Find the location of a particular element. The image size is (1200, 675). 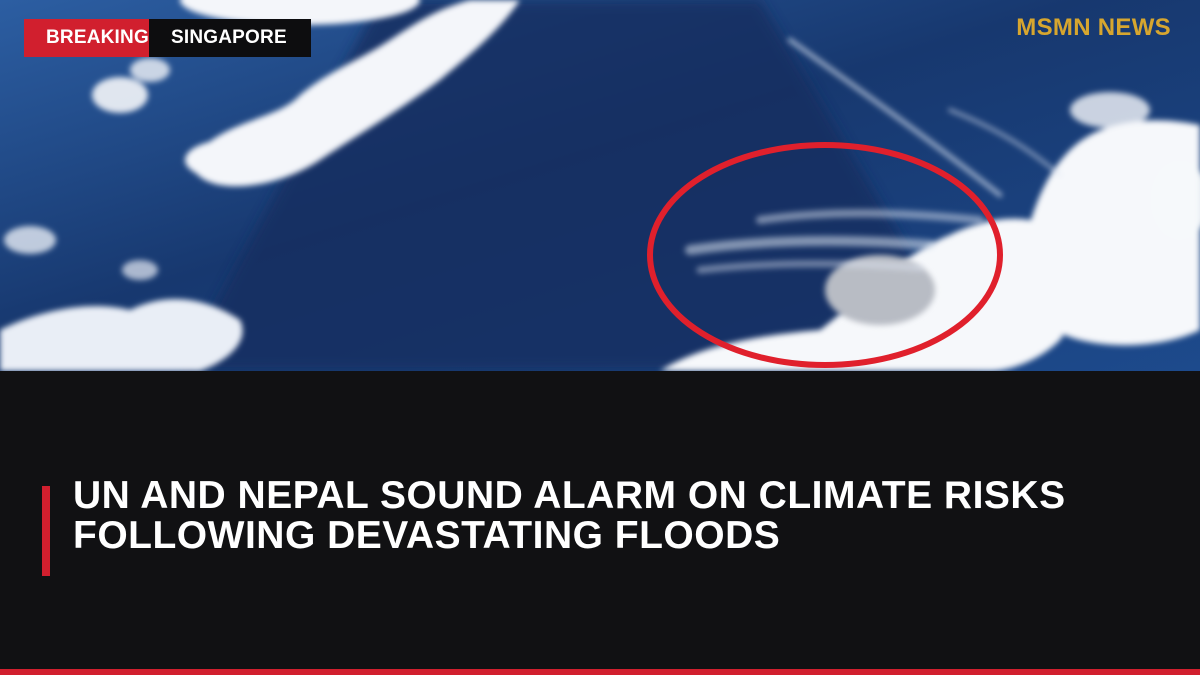

category-badges: BREAKING SINGAPORE is located at coordinates (167, 38).